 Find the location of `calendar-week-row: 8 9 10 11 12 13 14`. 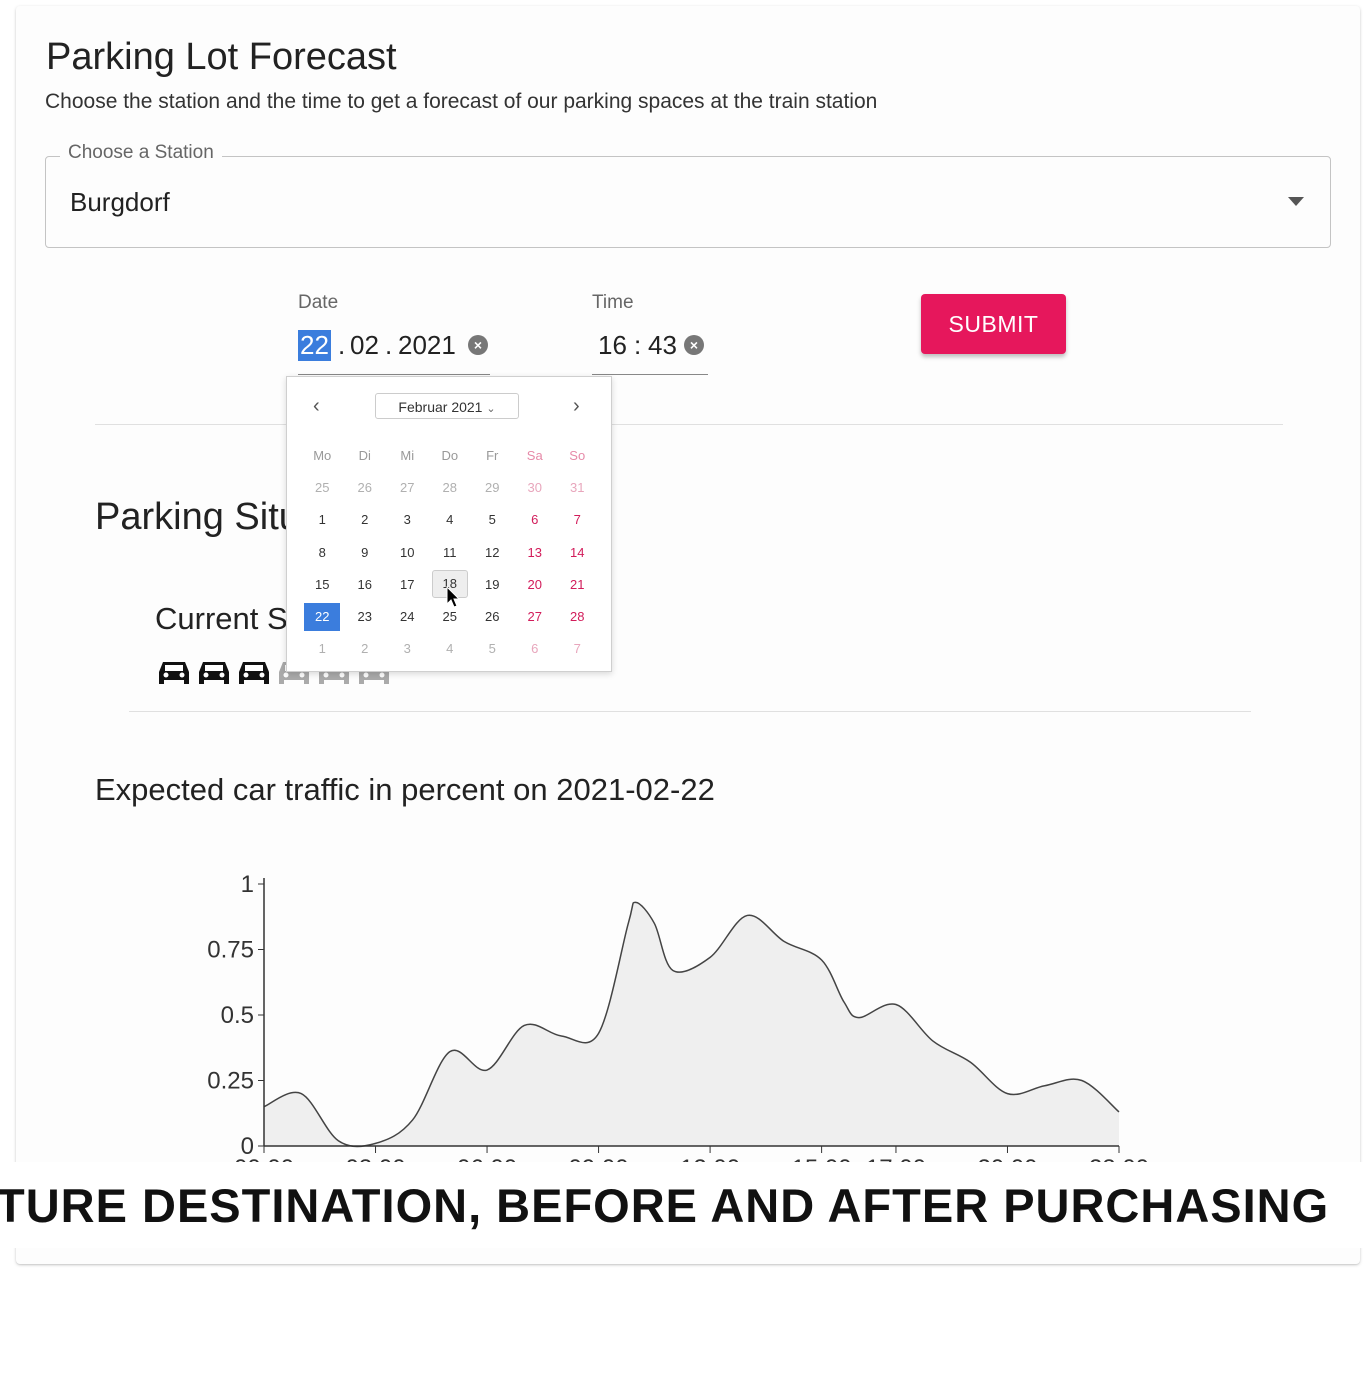

calendar-week-row: 8 9 10 11 12 13 14 is located at coordinates (450, 552).